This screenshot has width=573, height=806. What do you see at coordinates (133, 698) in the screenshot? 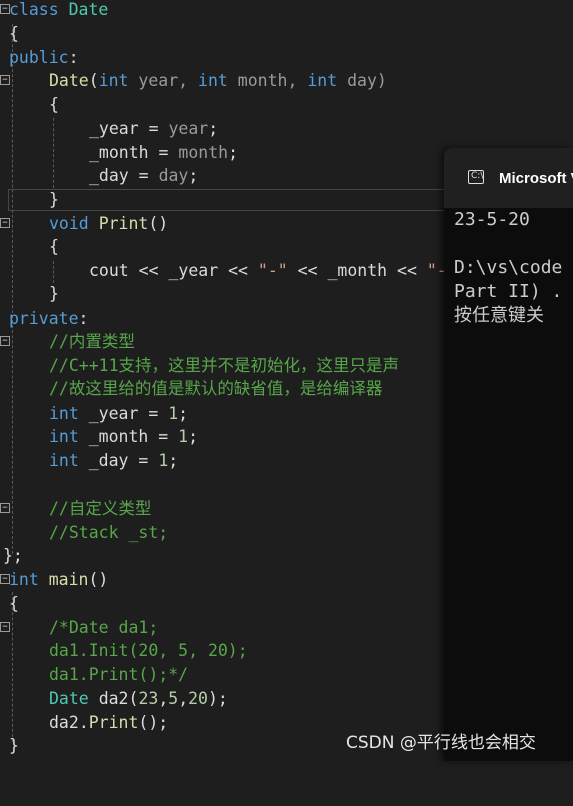
I see `punct-token: (` at bounding box center [133, 698].